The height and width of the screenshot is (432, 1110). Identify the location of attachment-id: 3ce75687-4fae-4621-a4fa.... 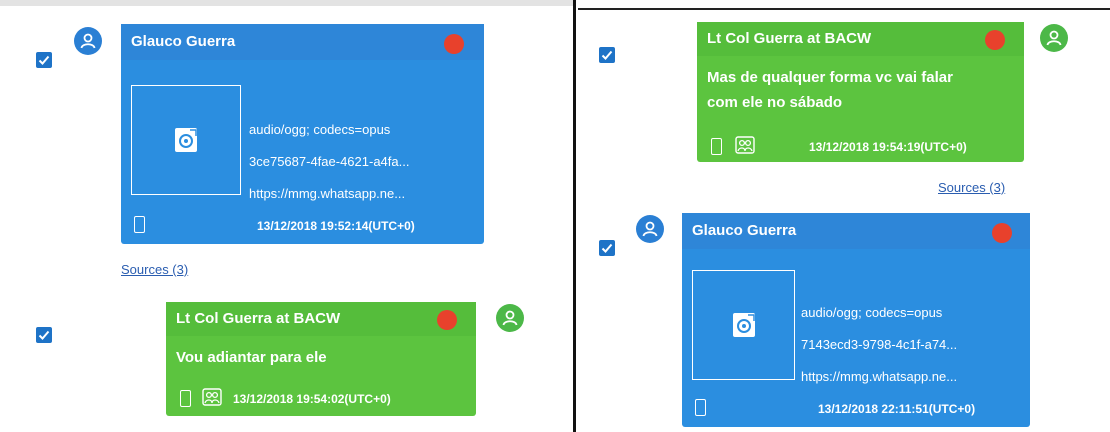
(329, 161).